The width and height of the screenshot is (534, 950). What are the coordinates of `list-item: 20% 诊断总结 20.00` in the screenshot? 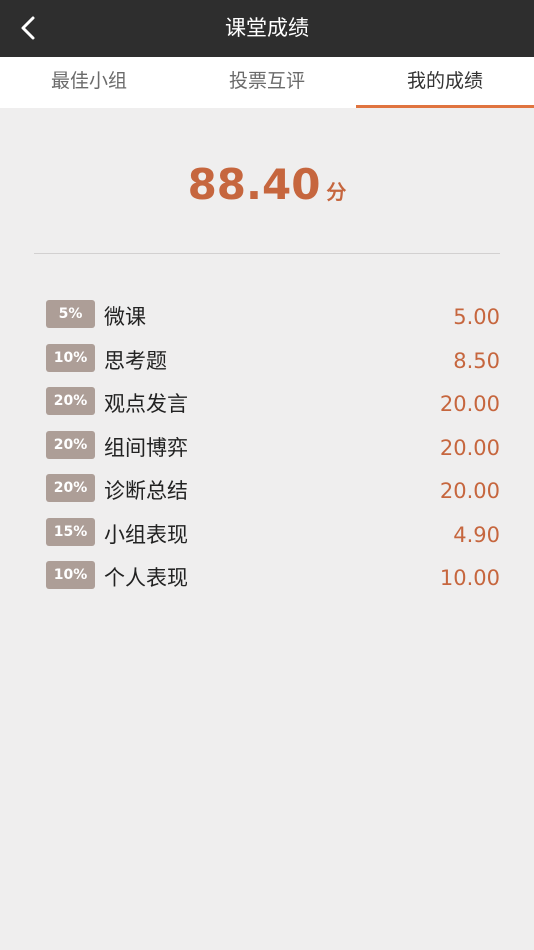 It's located at (273, 494).